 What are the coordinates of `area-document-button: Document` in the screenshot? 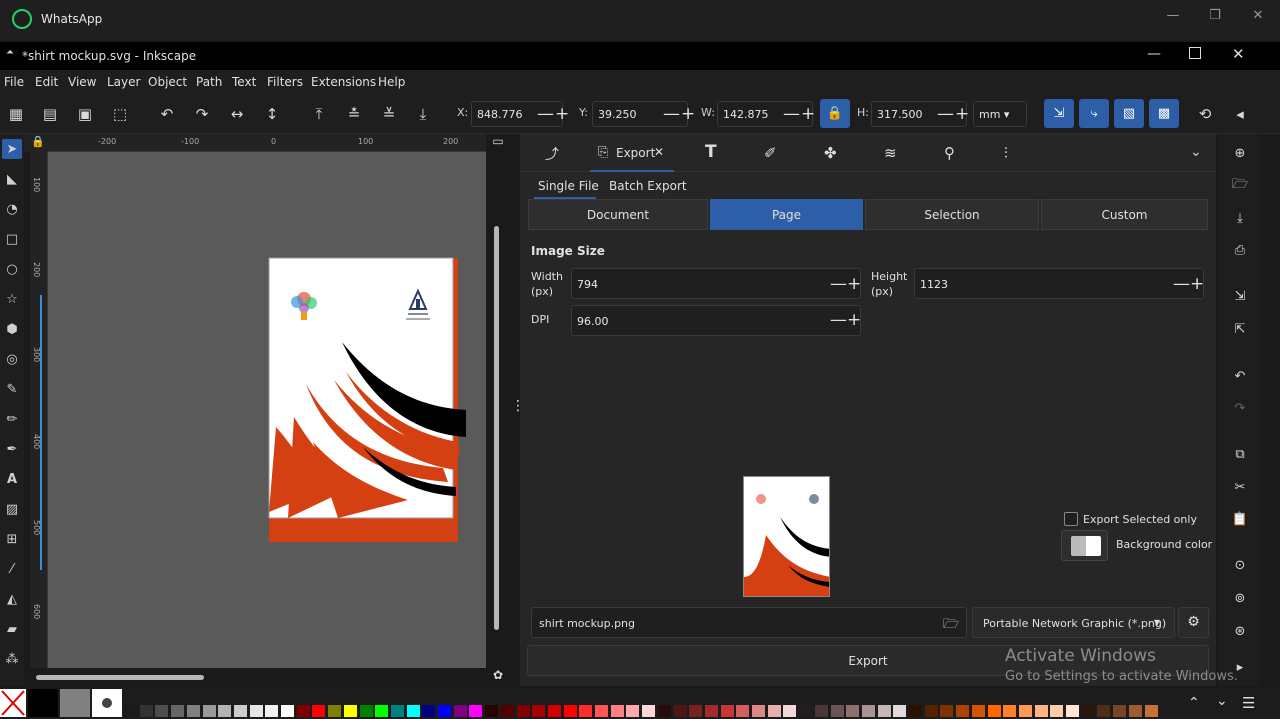 It's located at (618, 214).